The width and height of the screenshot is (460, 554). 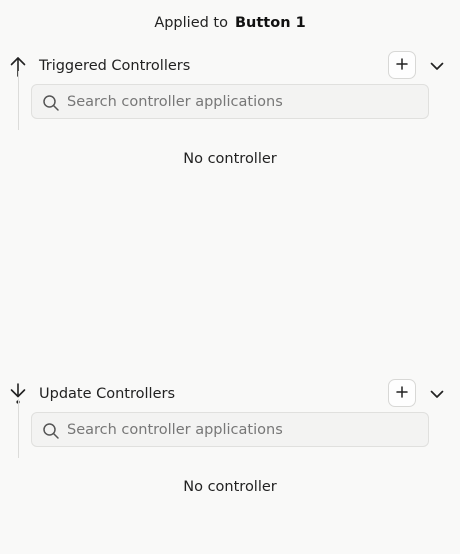 What do you see at coordinates (107, 394) in the screenshot?
I see `section-title: Update Controllers` at bounding box center [107, 394].